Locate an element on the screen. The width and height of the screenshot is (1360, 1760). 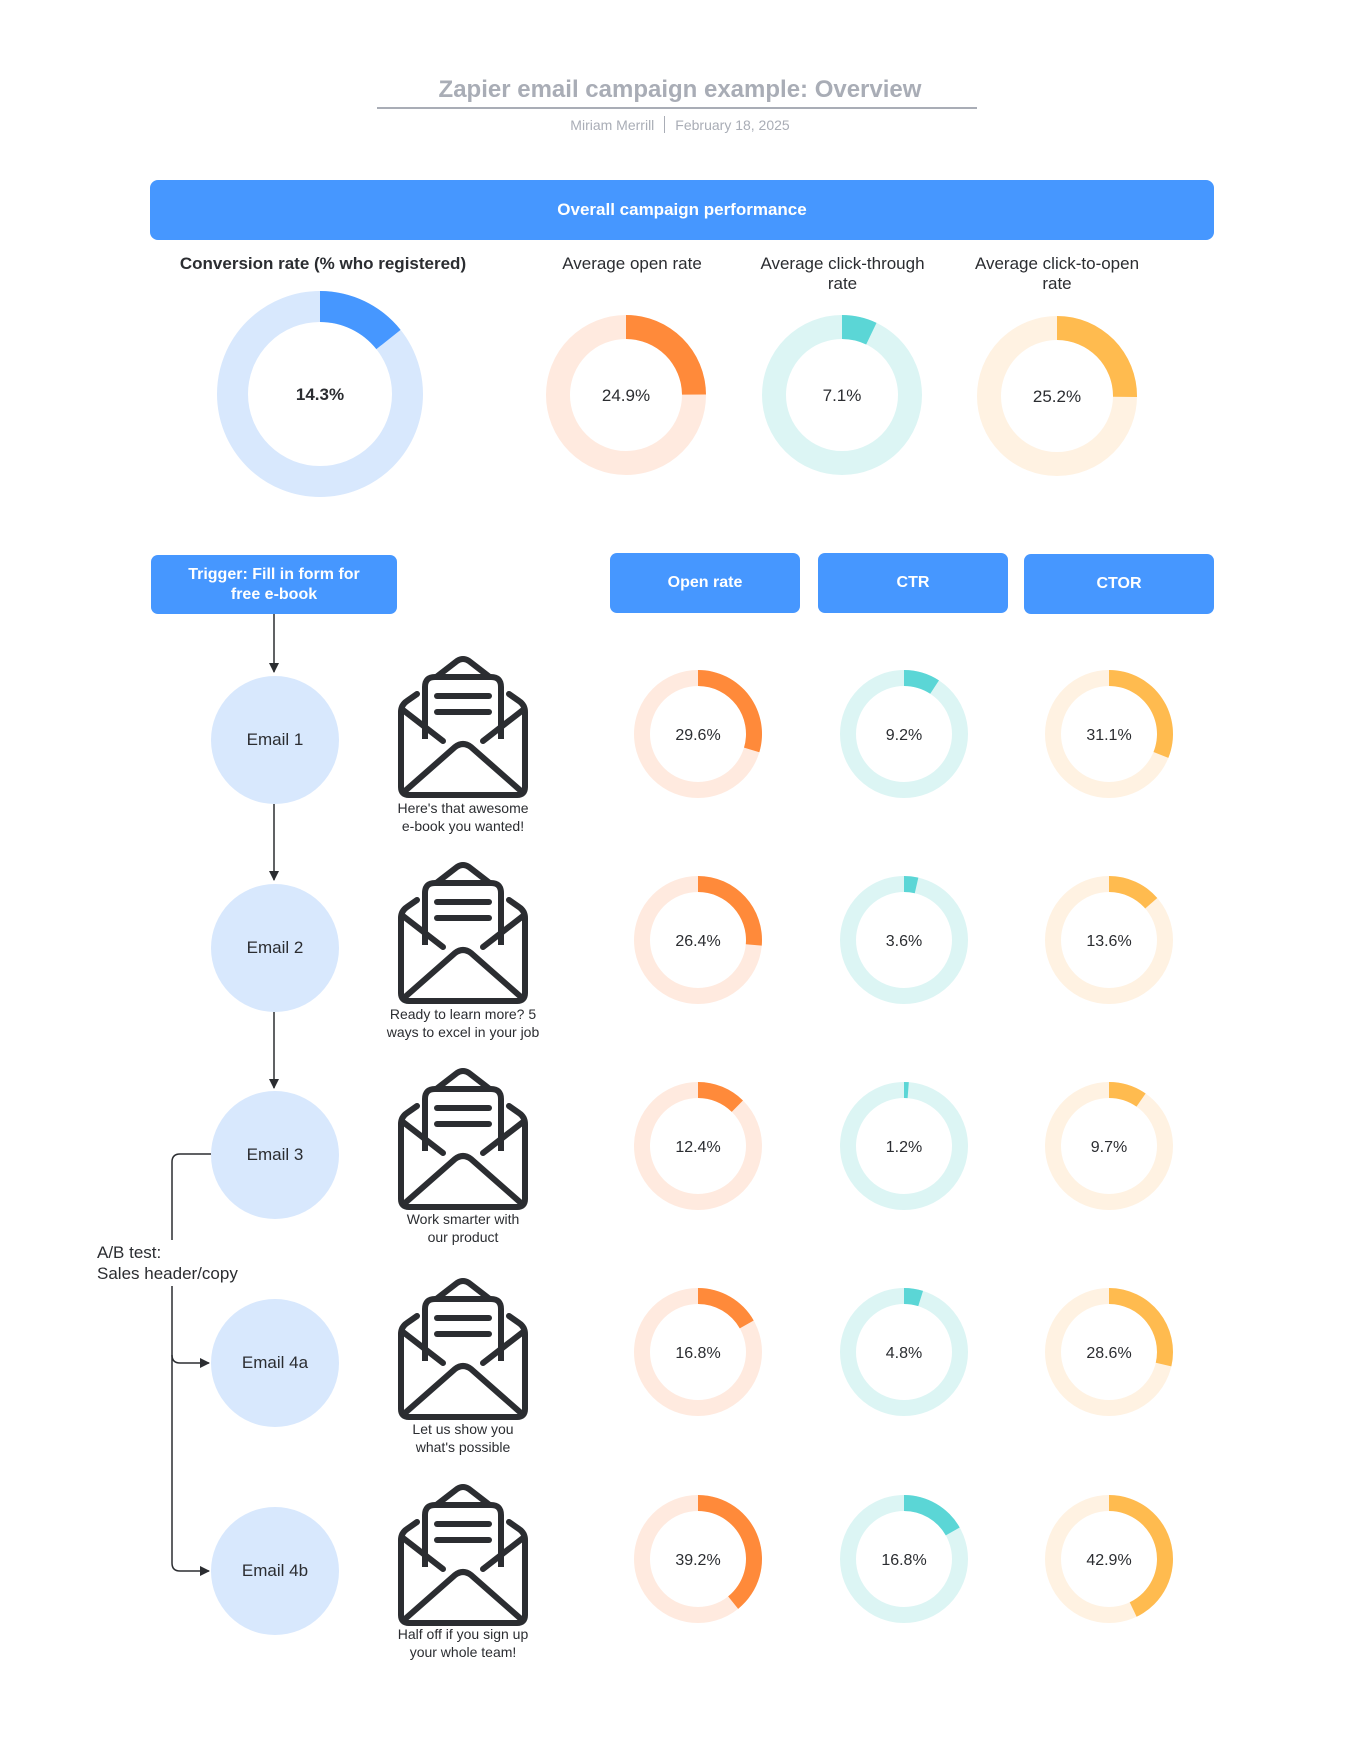
donut-ctor-email-3: 9.7% is located at coordinates (1109, 1146).